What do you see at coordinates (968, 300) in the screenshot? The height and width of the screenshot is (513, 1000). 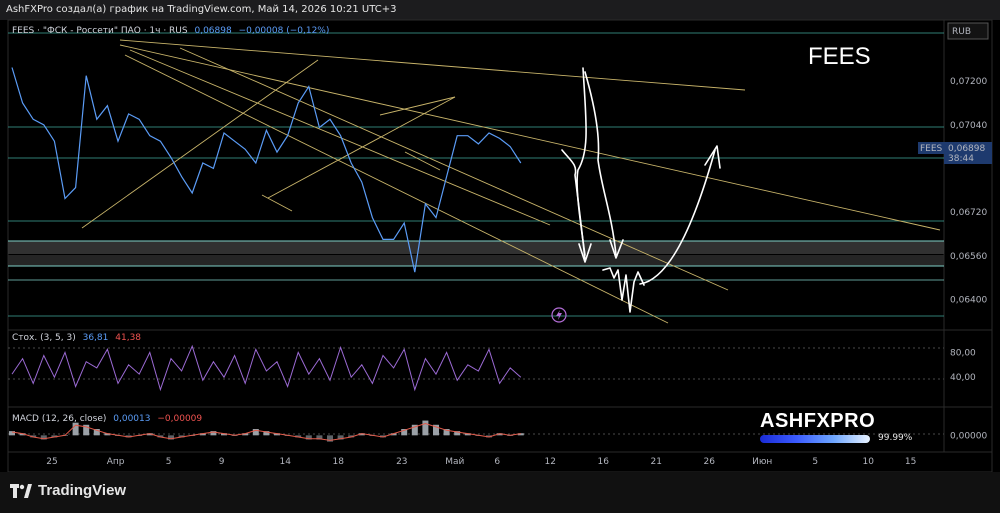 I see `price-tick-label: 0,06400` at bounding box center [968, 300].